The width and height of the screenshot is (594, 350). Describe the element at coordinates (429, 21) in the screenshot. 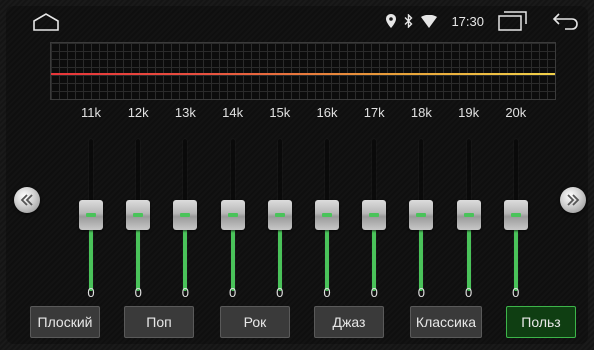

I see `wifi-icon` at that location.